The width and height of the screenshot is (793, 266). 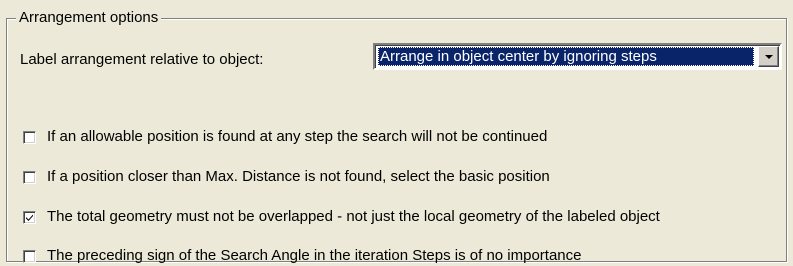 What do you see at coordinates (29, 177) in the screenshot?
I see `basic-position-checkbox` at bounding box center [29, 177].